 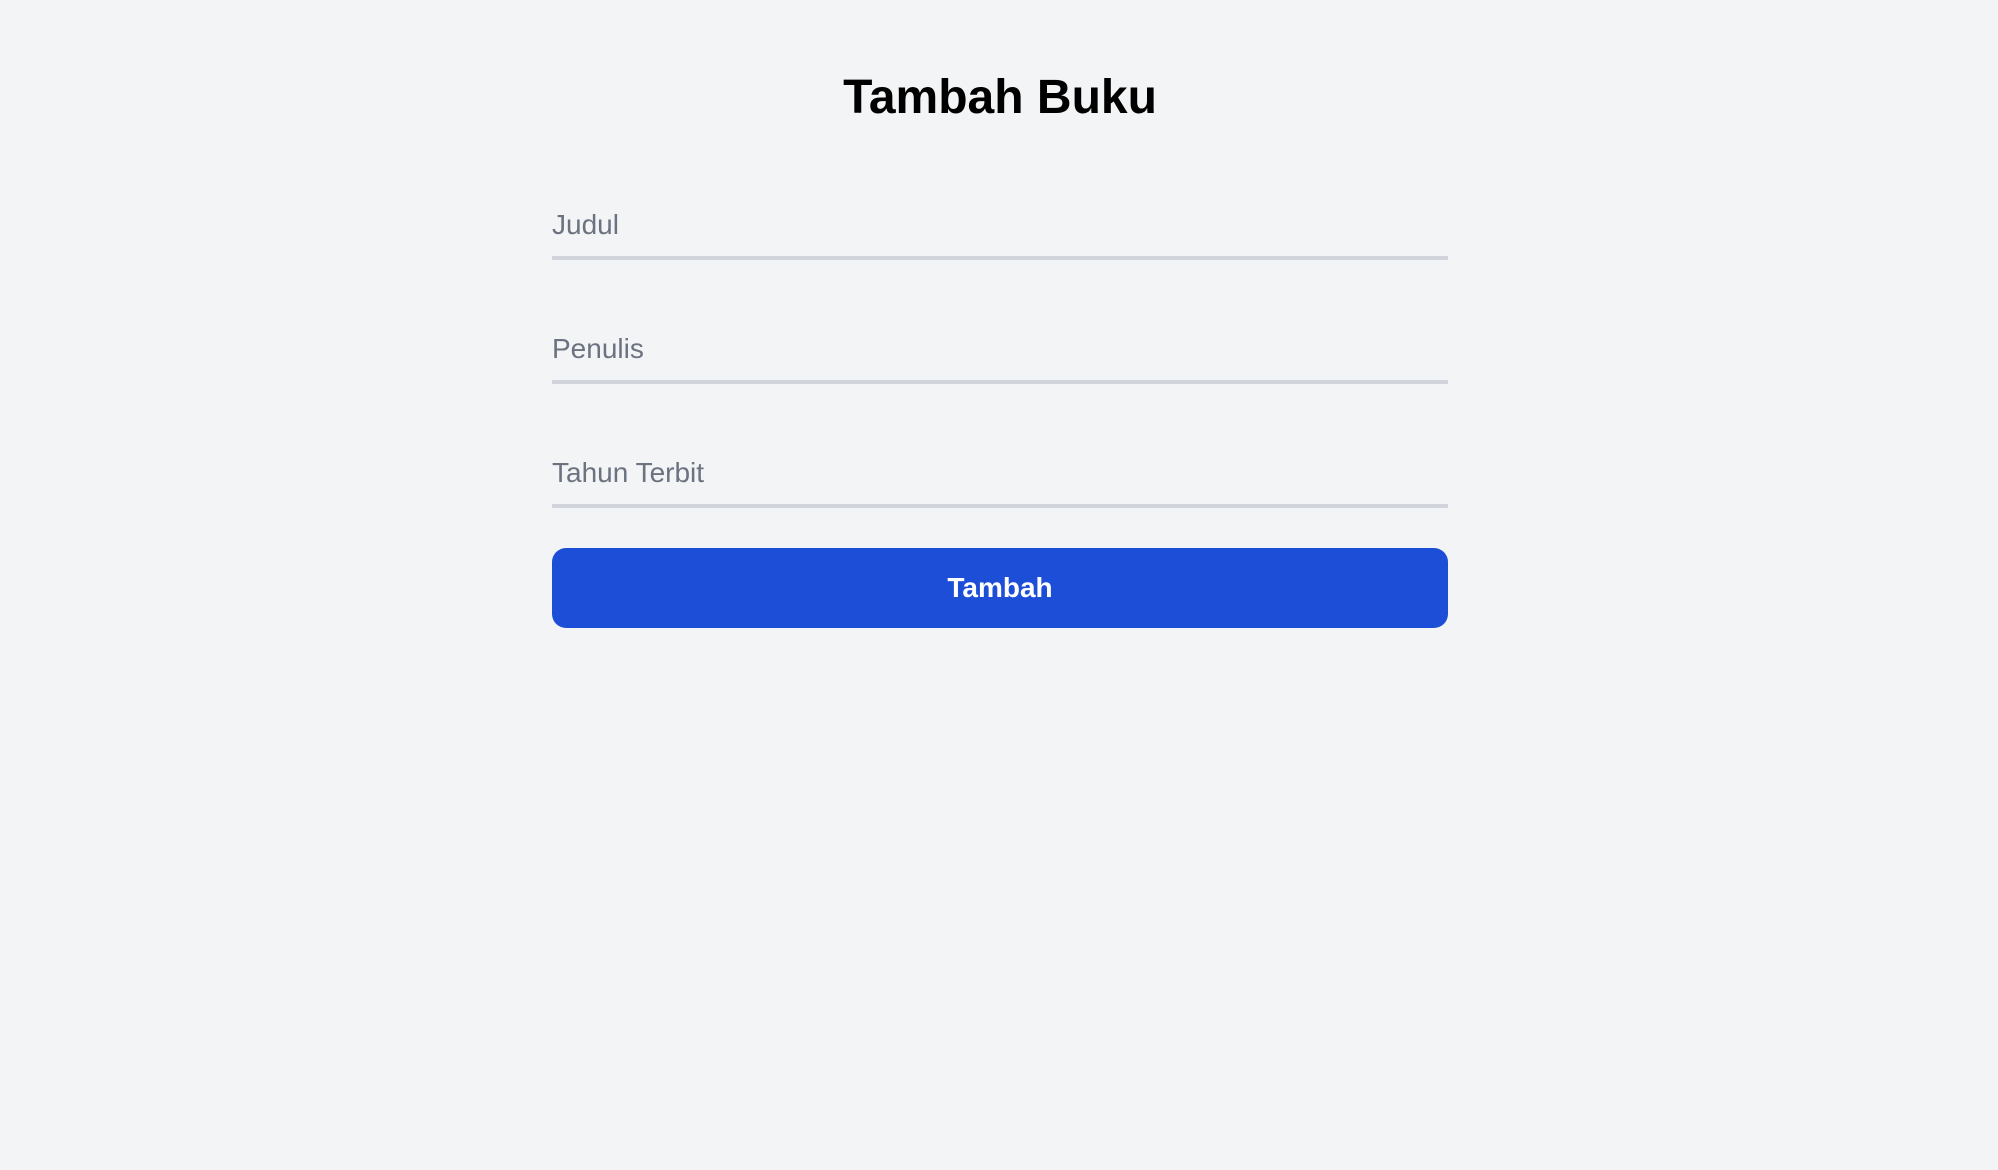 What do you see at coordinates (1000, 475) in the screenshot?
I see `tahun-terbit-input` at bounding box center [1000, 475].